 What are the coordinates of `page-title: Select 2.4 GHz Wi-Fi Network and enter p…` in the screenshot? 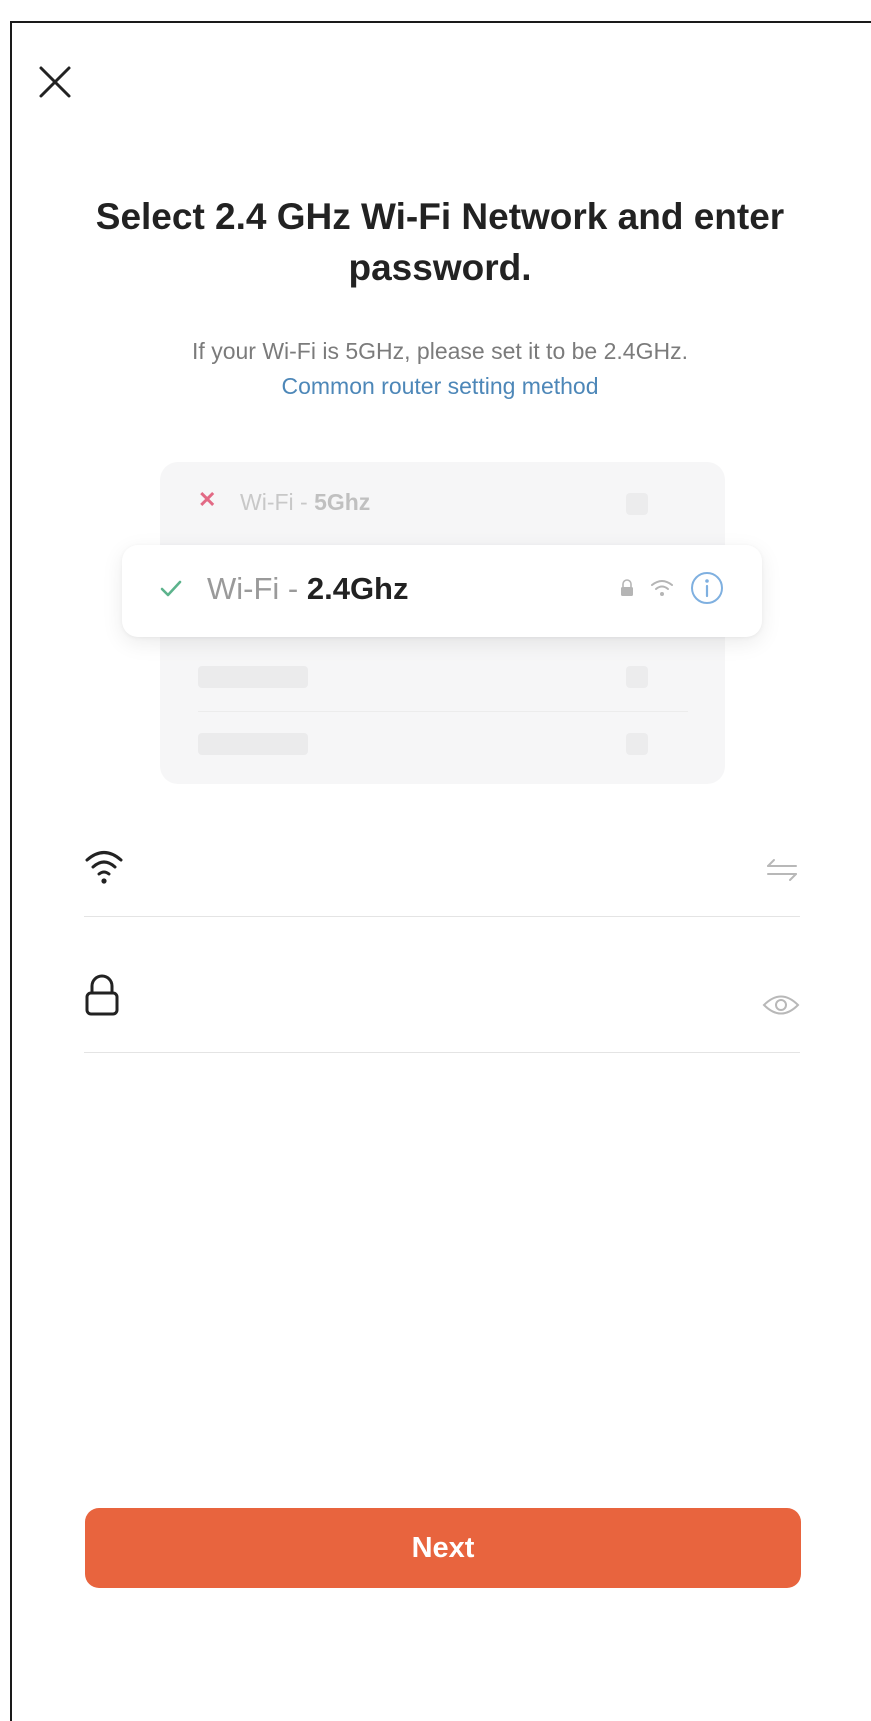 It's located at (440, 242).